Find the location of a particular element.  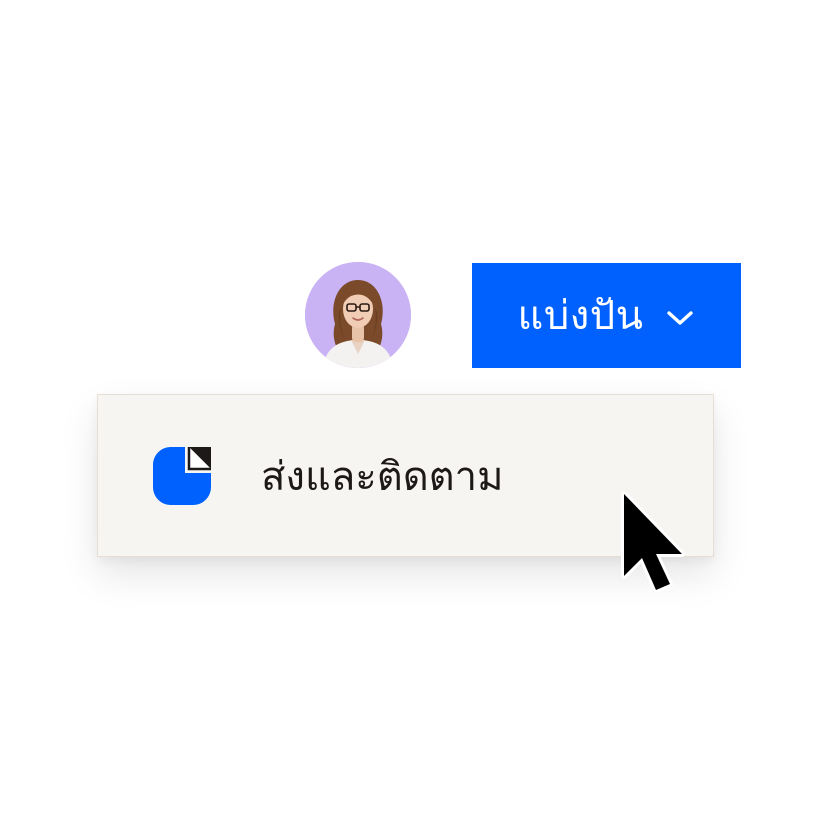

share-button: แบ่งปัน is located at coordinates (606, 315).